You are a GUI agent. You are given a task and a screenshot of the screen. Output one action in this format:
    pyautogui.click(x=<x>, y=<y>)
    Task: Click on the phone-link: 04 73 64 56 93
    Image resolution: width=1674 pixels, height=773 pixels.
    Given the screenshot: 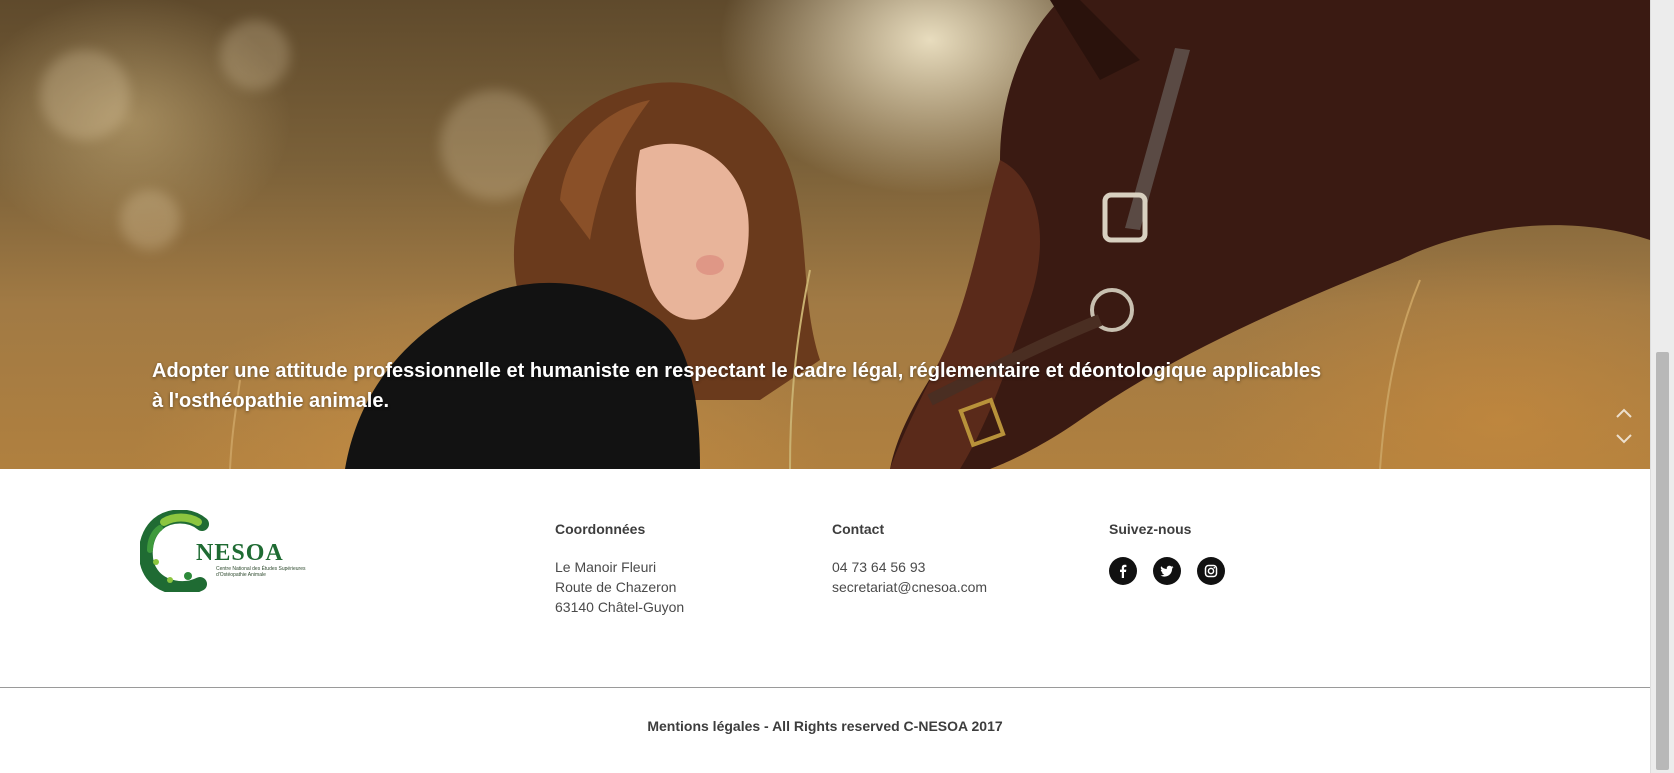 What is the action you would take?
    pyautogui.click(x=878, y=567)
    